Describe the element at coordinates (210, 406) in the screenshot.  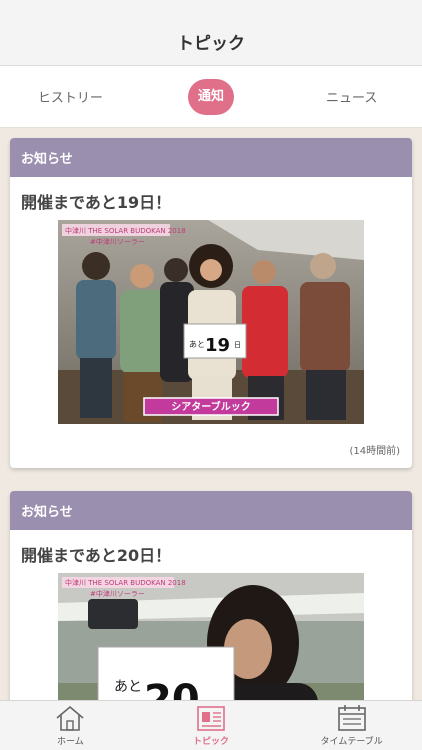
I see `photo-caption: シアターブルック` at that location.